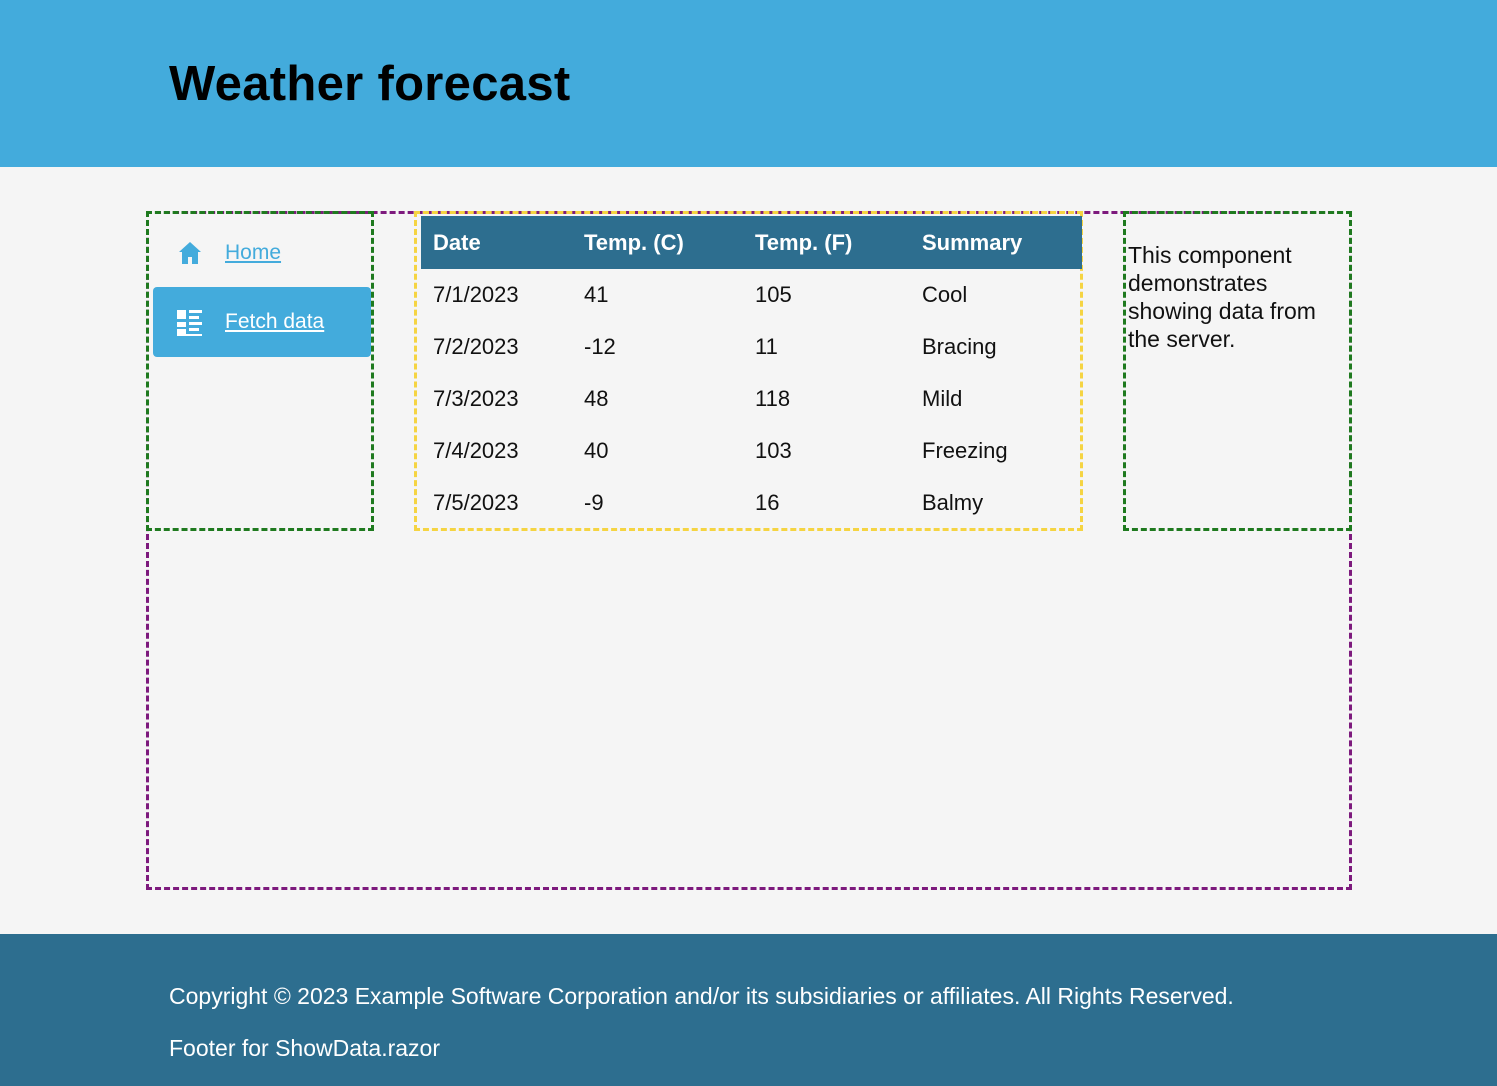  Describe the element at coordinates (773, 398) in the screenshot. I see `cell-temp-f: 118` at that location.